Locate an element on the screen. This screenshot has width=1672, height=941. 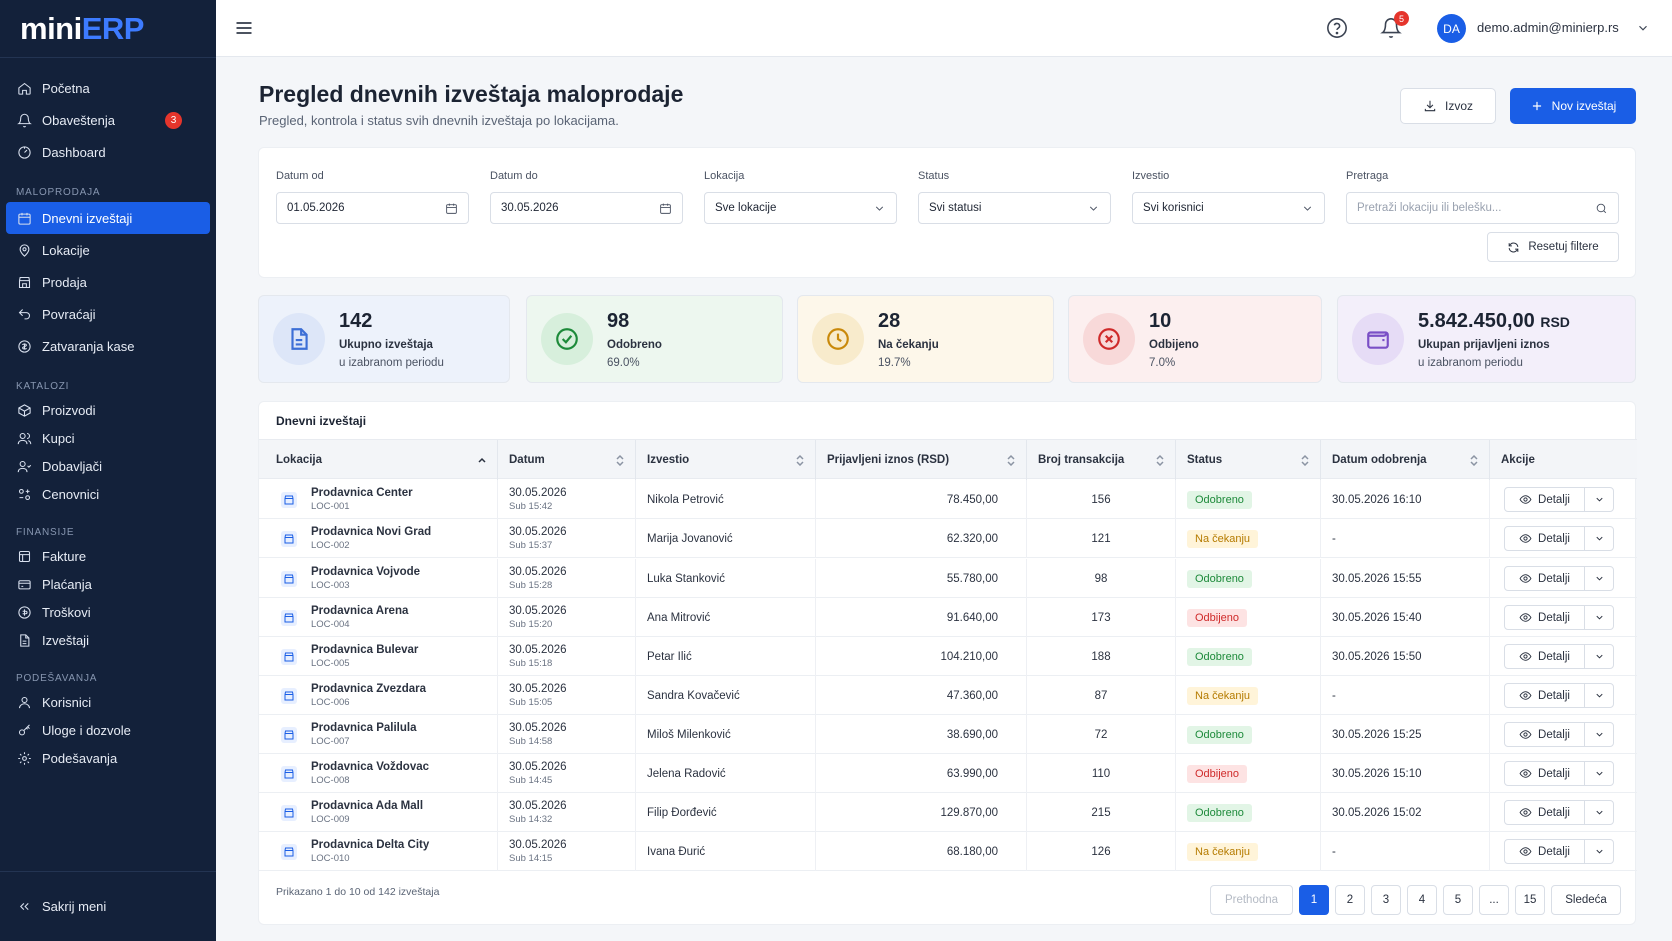
sidebar-item-proizvodi: Proizvodi is located at coordinates (108, 410).